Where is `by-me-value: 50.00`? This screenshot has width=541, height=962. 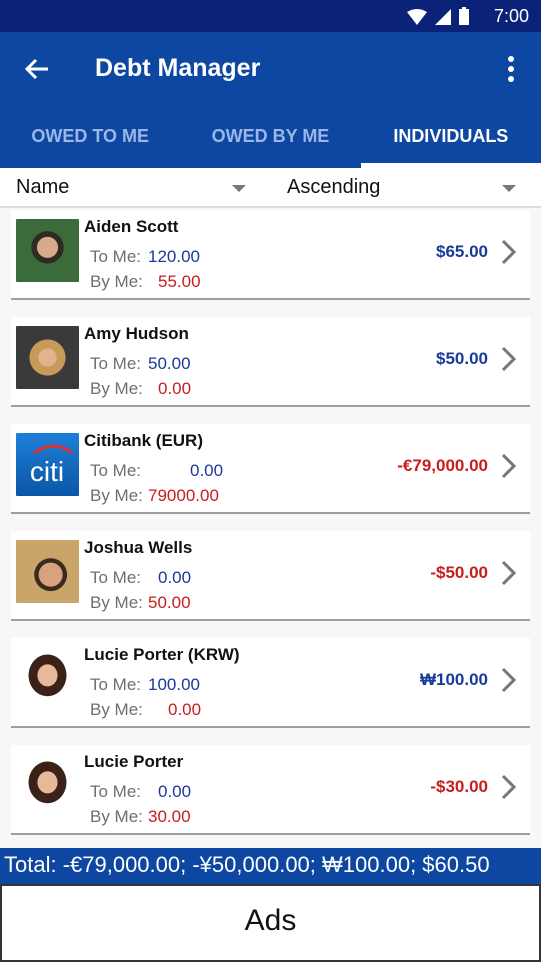
by-me-value: 50.00 is located at coordinates (169, 602).